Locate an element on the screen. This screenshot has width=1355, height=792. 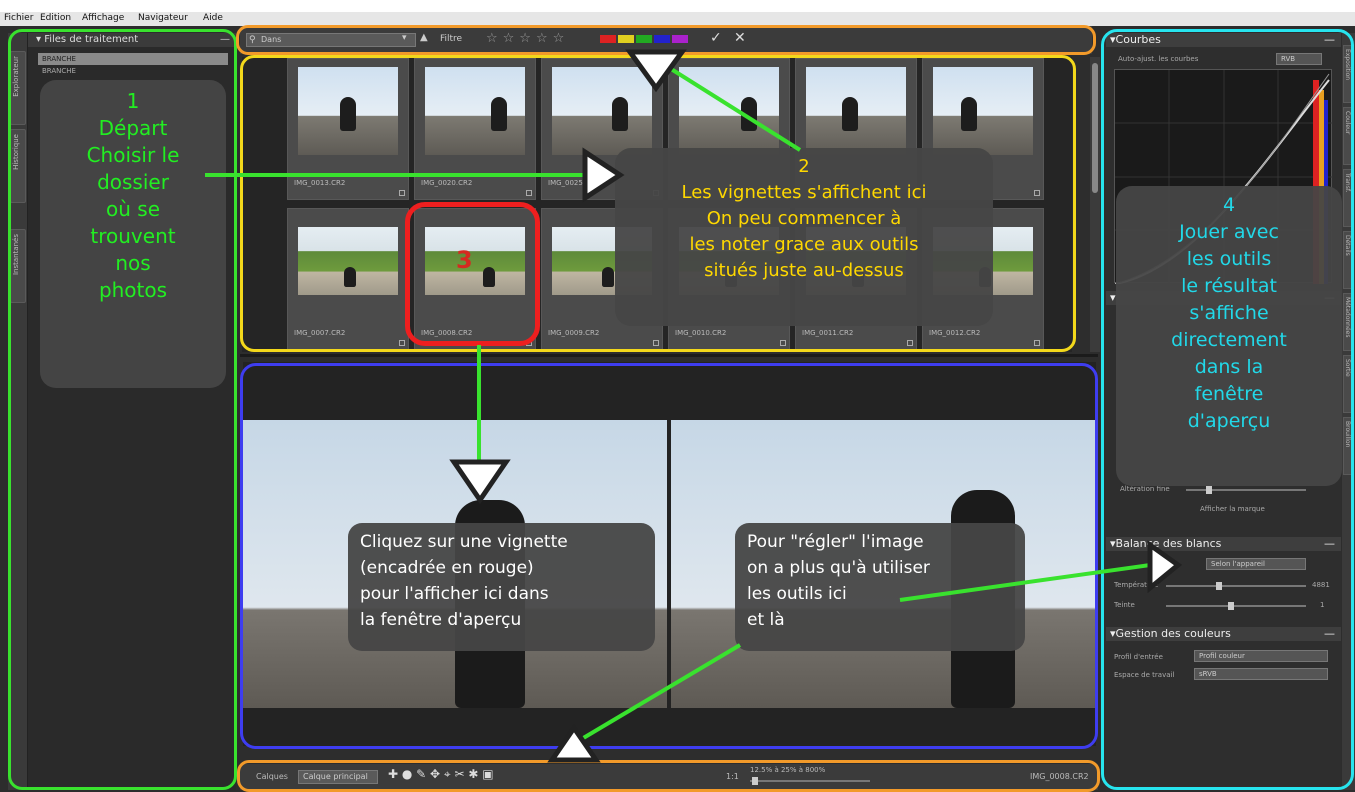
menu-edition: Edition is located at coordinates (55, 18).